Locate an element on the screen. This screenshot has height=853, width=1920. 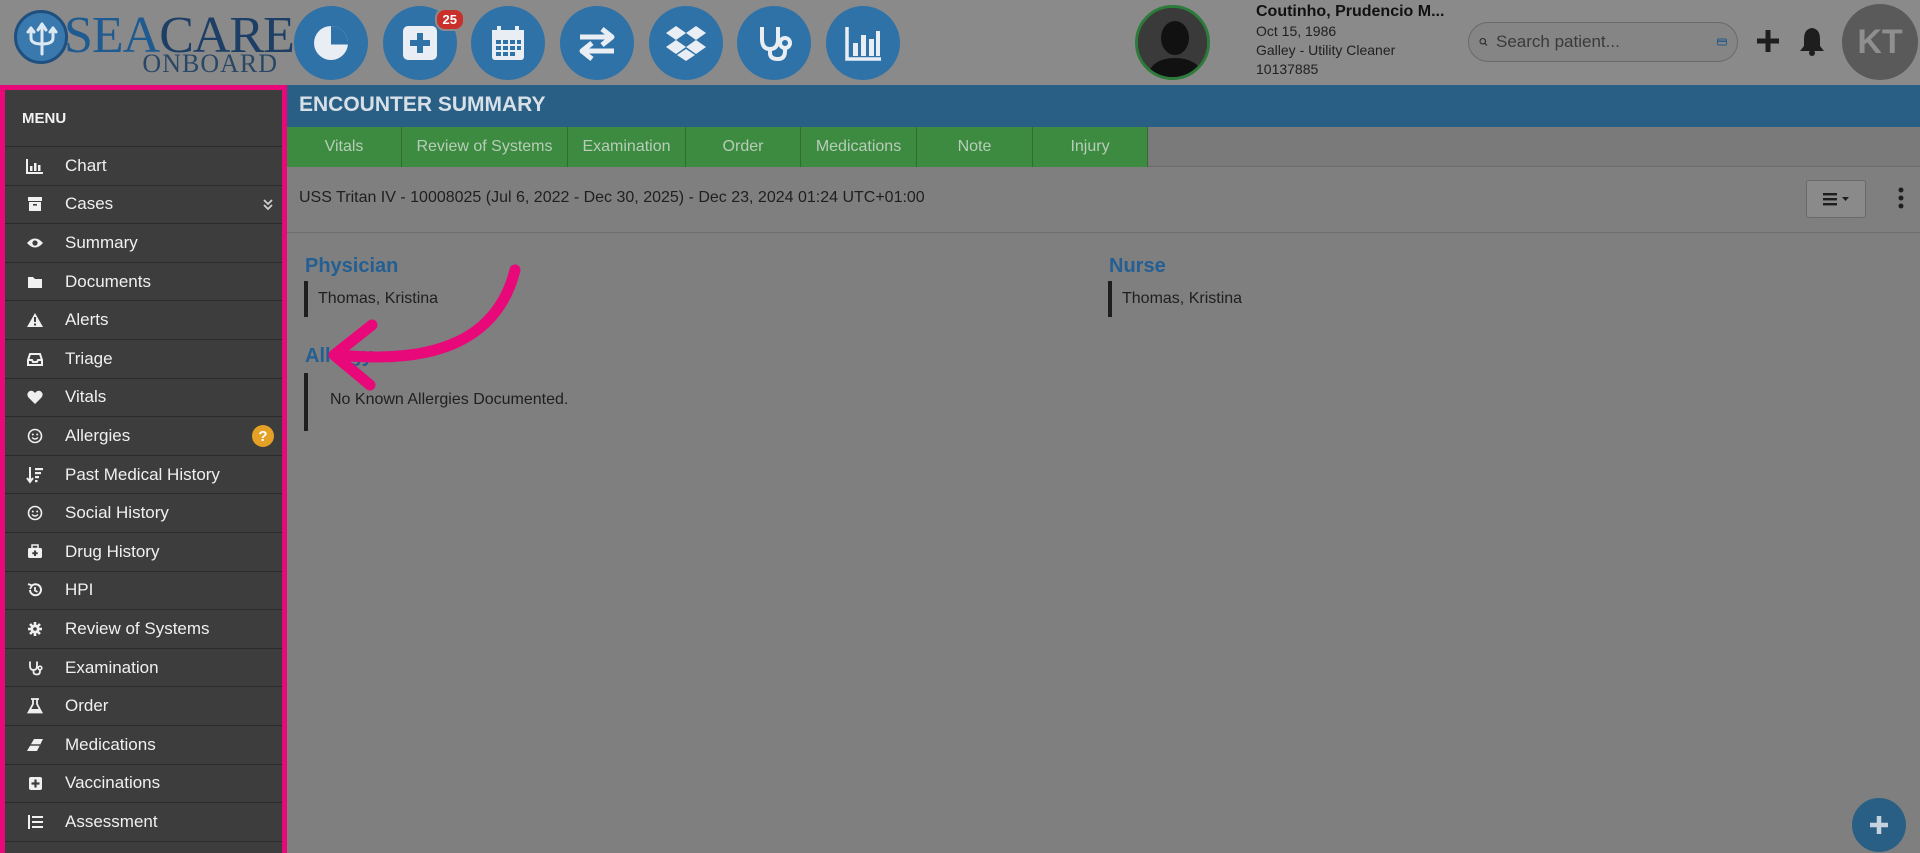
heart-icon is located at coordinates (35, 397).